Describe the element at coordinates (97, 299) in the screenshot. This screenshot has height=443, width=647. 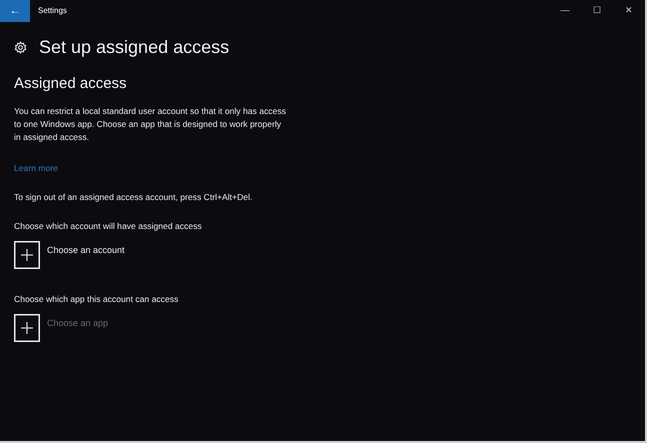
I see `picker-label: Choose which app this account can access` at that location.